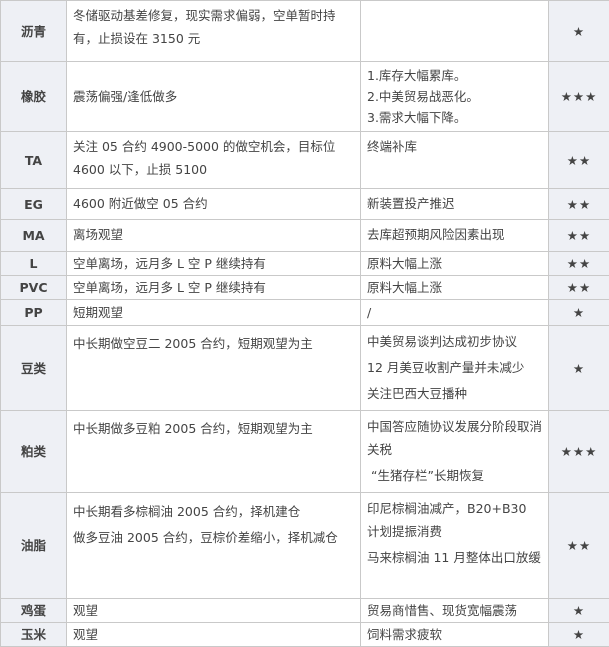  Describe the element at coordinates (454, 545) in the screenshot. I see `reason-cell: 印尼棕榈油减产，B20+B30 计划提振消费 马来棕榈油 11 月整体出口放缓` at that location.